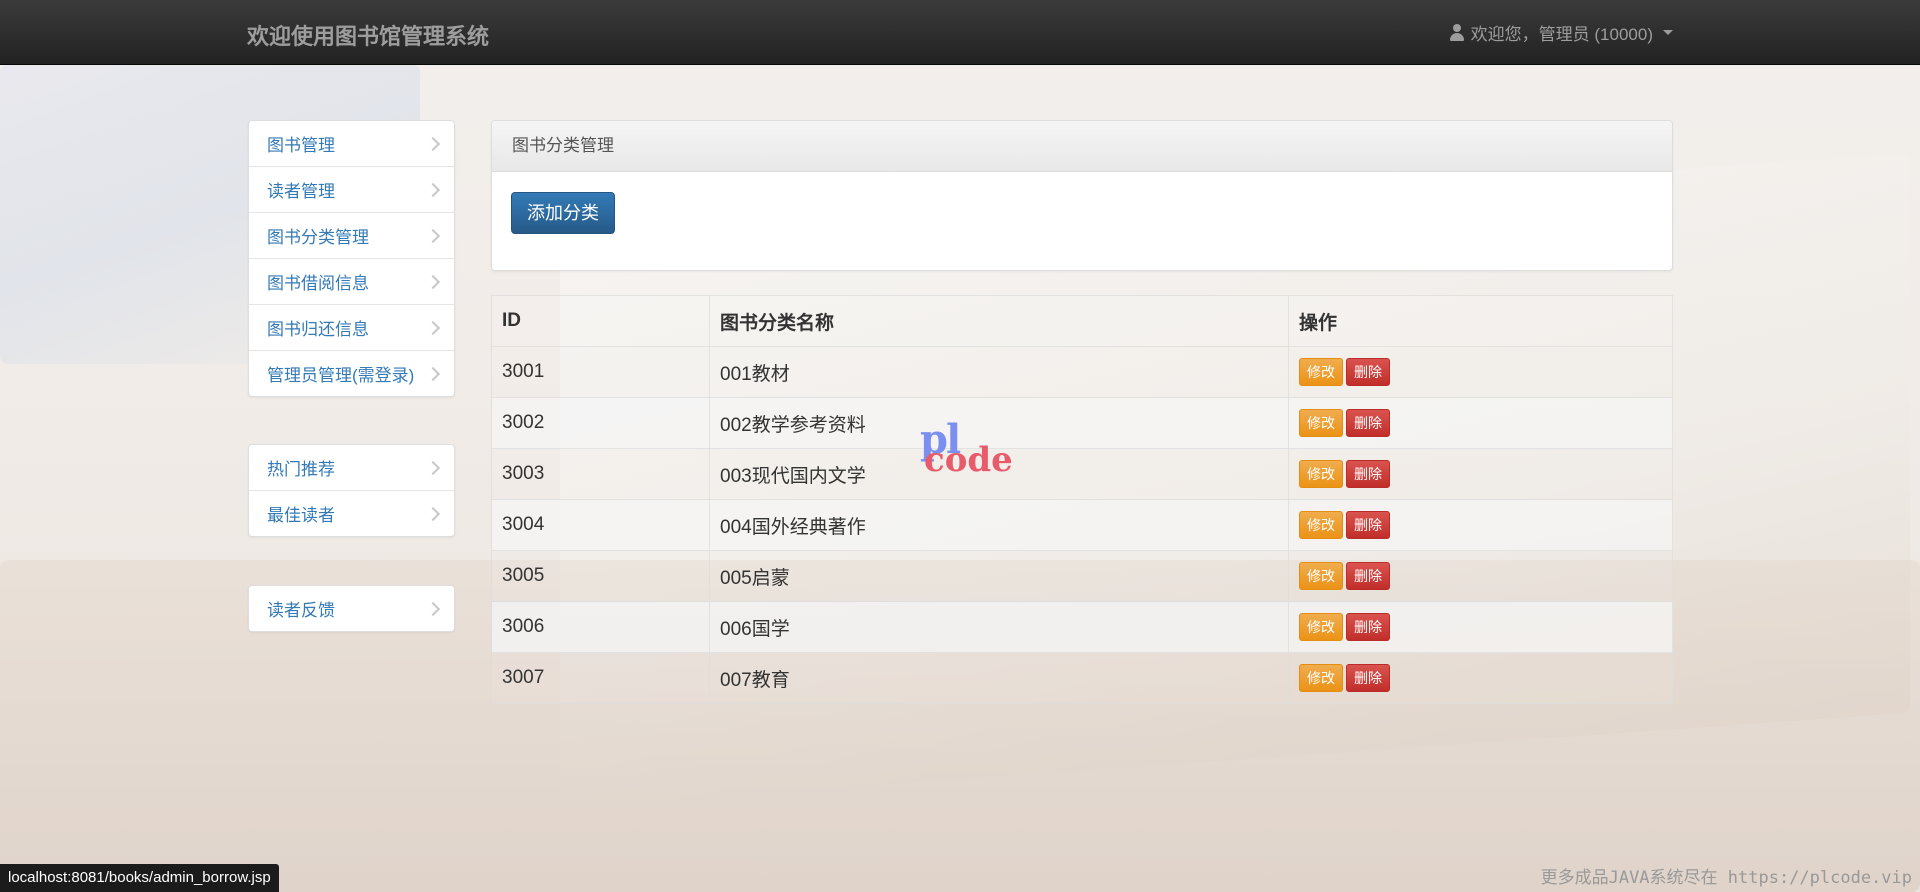  I want to click on cell-id: 3006, so click(600, 627).